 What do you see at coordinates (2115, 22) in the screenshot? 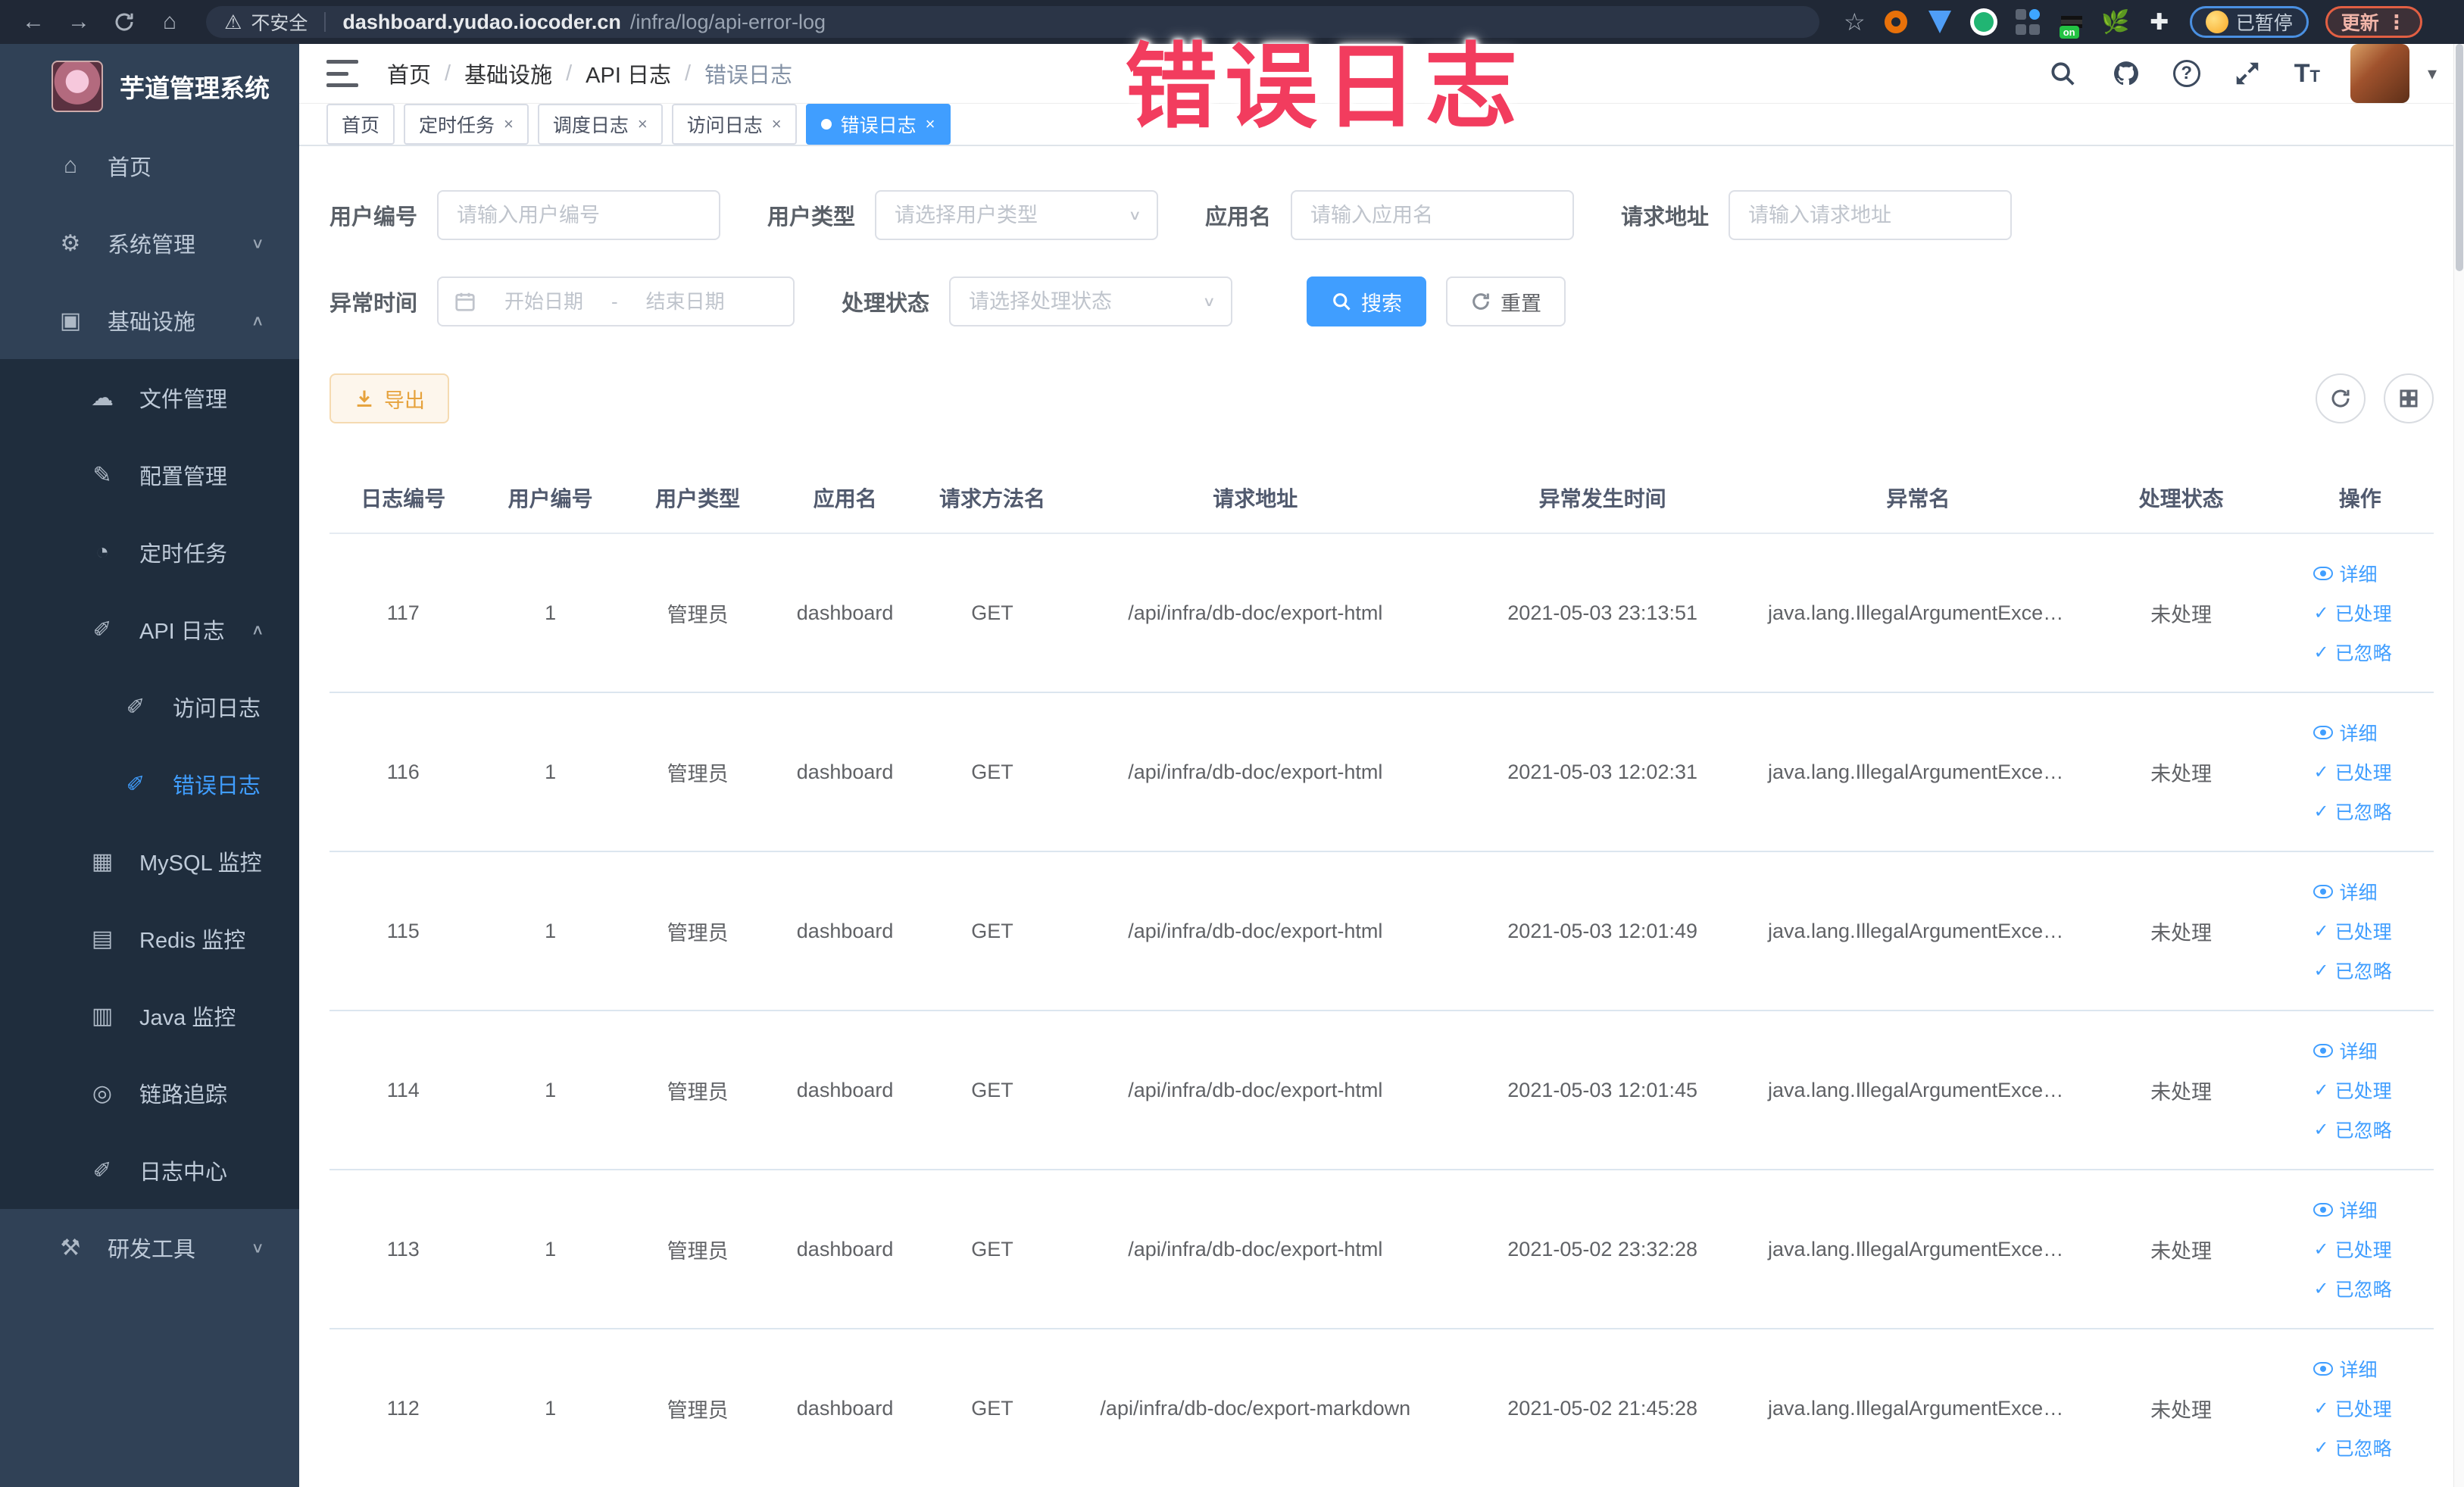
I see `extension-icon-plant: 🌿` at bounding box center [2115, 22].